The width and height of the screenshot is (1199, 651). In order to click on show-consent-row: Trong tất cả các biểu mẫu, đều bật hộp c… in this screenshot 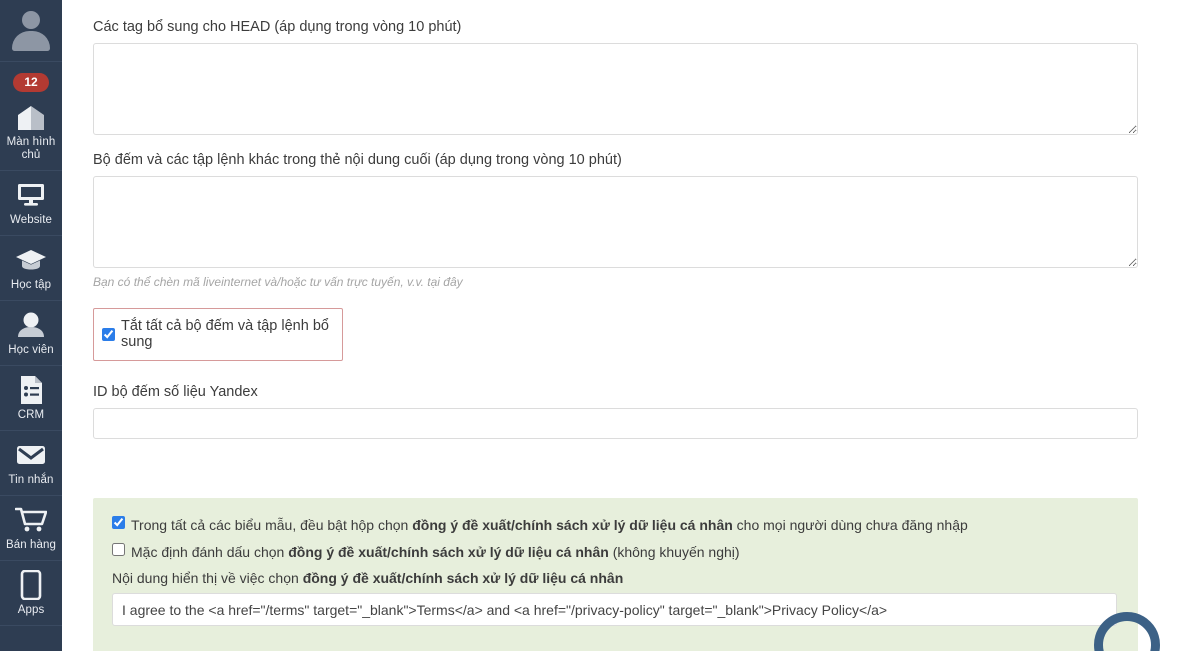, I will do `click(615, 525)`.